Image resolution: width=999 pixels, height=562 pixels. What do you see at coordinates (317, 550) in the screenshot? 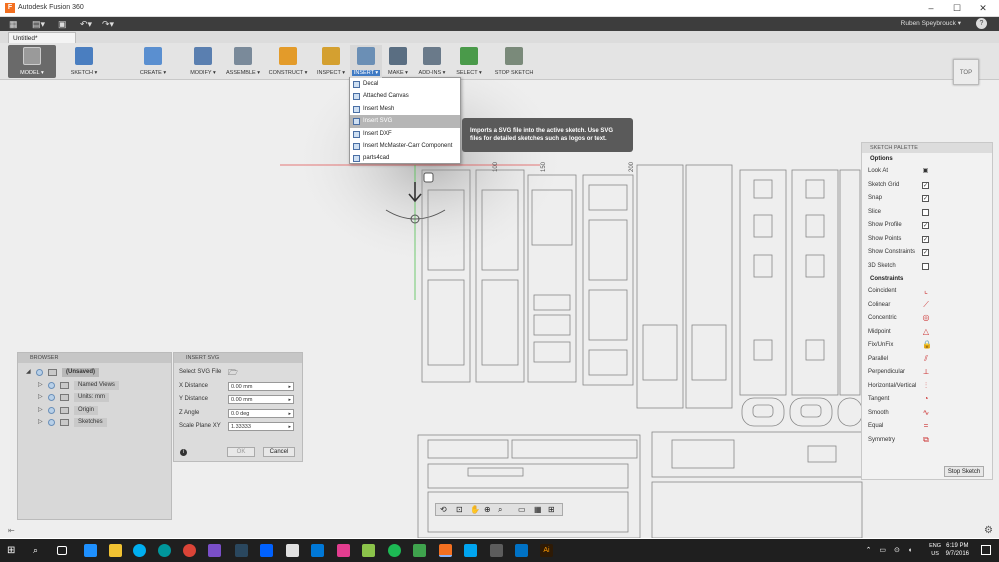
I see `arduino-ide-icon` at bounding box center [317, 550].